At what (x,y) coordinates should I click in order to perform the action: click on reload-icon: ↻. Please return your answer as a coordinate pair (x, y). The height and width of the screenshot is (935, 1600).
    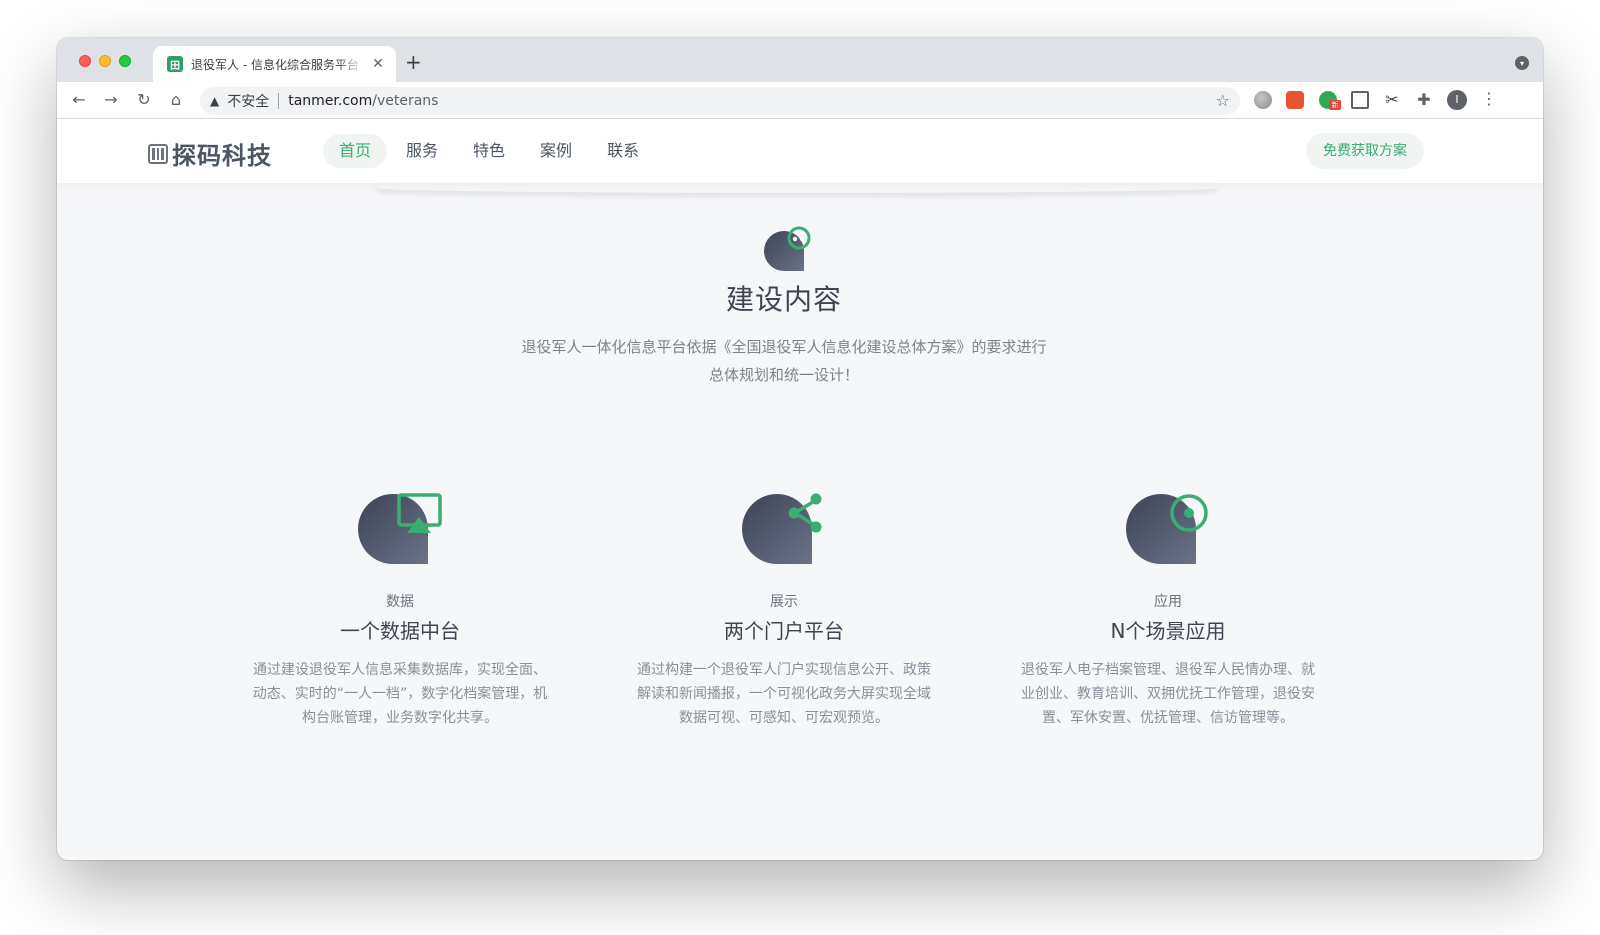
    Looking at the image, I should click on (144, 100).